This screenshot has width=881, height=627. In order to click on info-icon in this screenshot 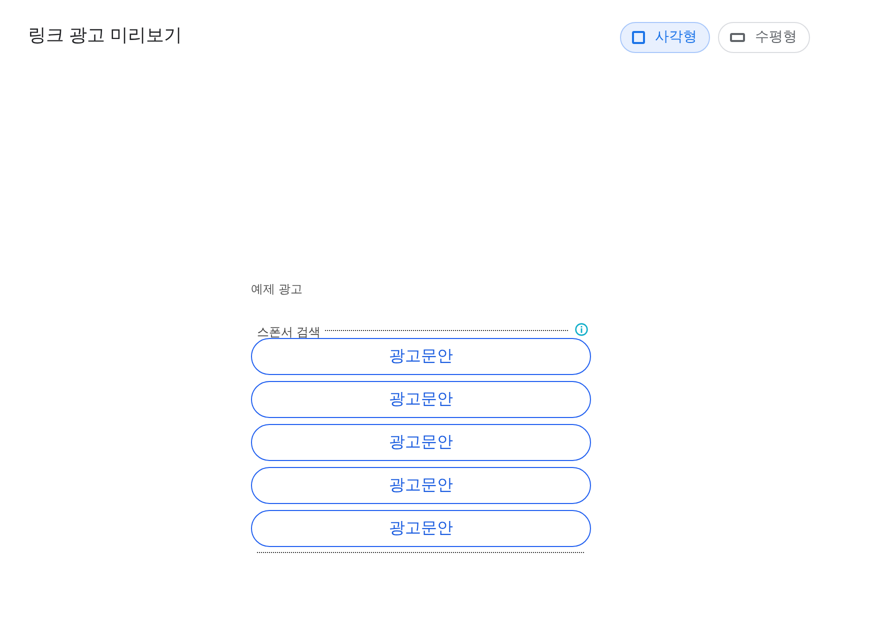, I will do `click(581, 329)`.